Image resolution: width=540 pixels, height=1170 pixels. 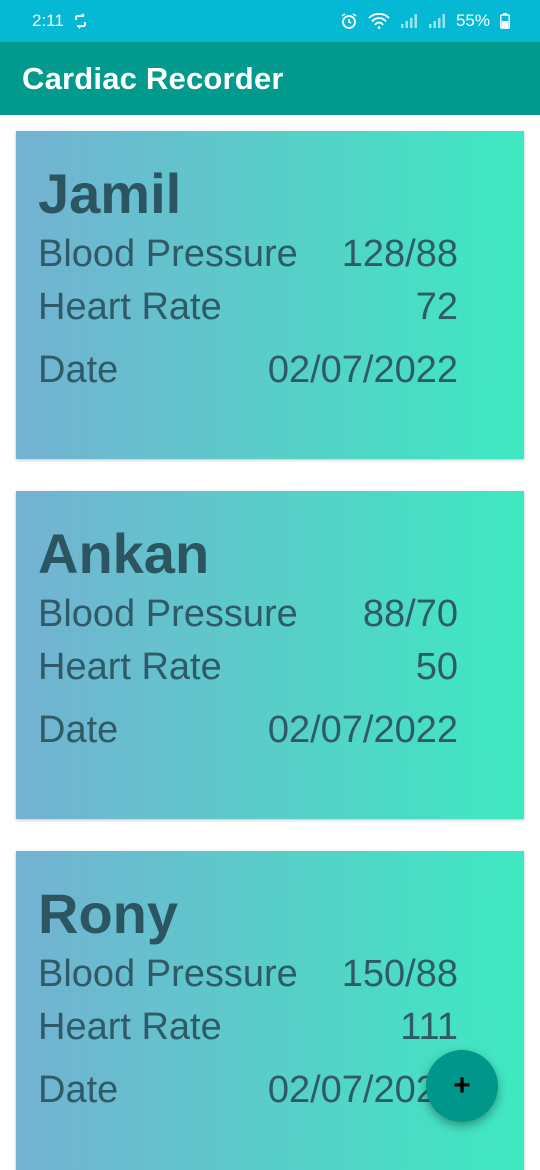 I want to click on blood-pressure-row: Blood Pressure 150/88, so click(x=248, y=974).